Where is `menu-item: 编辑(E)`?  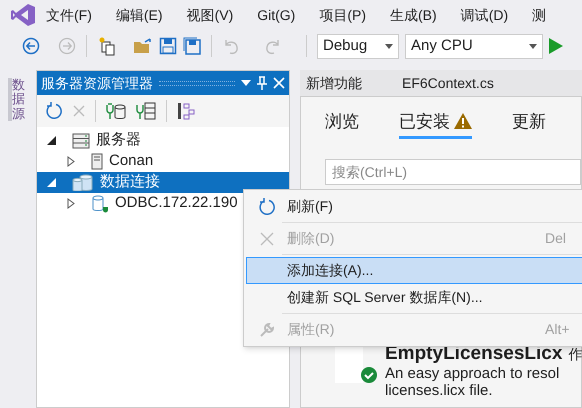
menu-item: 编辑(E) is located at coordinates (139, 15).